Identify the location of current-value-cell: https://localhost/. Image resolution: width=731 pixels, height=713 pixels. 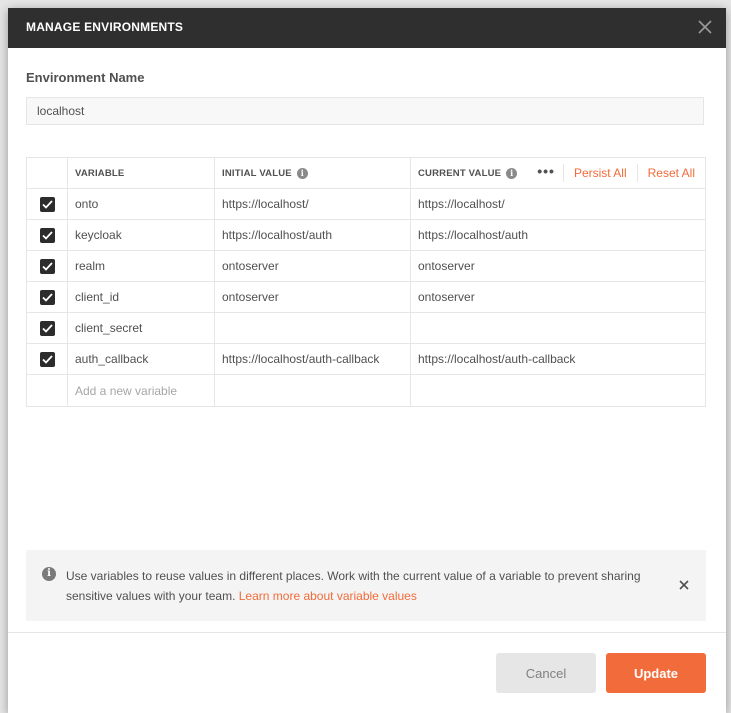
(558, 204).